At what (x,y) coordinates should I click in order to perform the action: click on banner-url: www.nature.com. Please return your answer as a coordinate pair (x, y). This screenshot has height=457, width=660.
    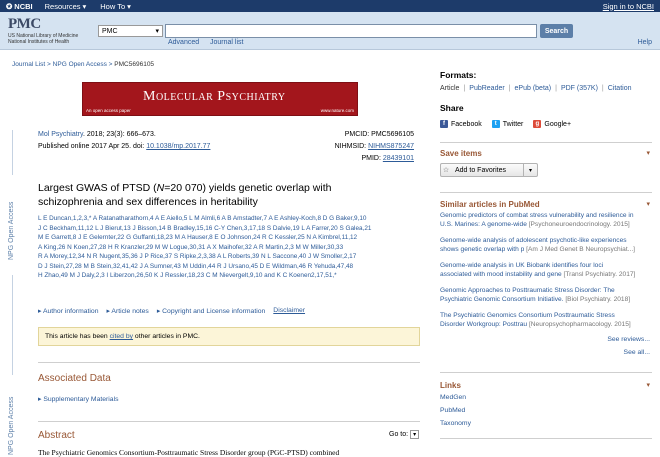
    Looking at the image, I should click on (337, 110).